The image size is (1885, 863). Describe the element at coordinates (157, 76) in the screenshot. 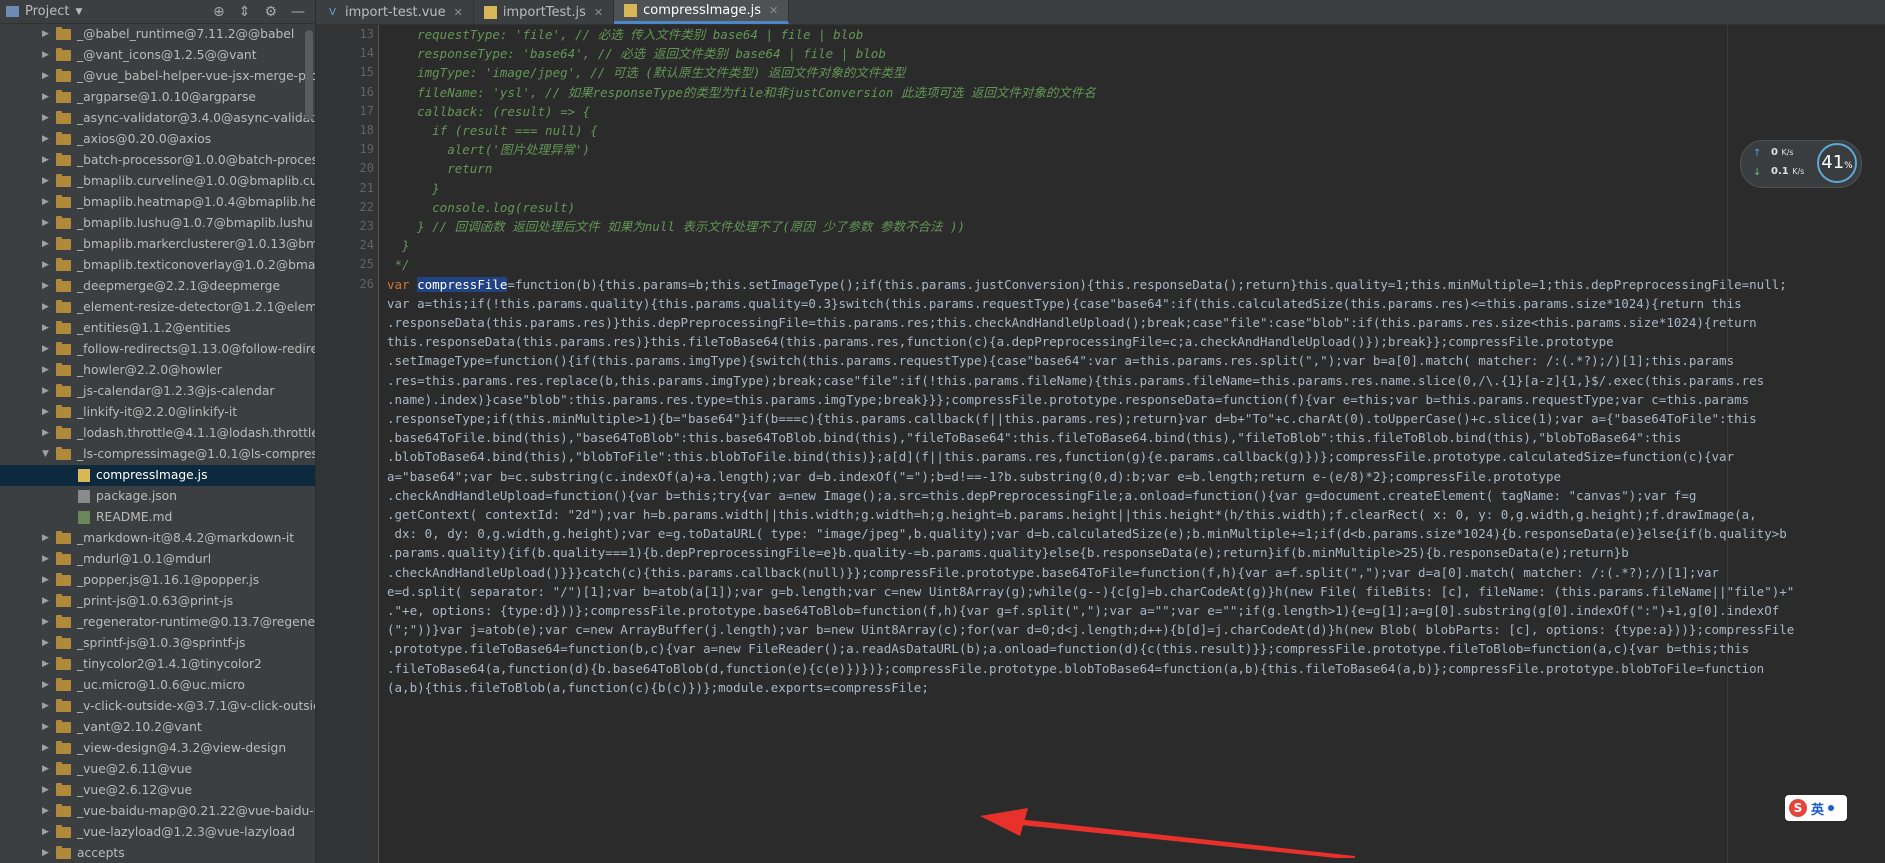

I see `tree-folder-item: ▶ _@vue_babel-helper-vue-jsx-merge-prop` at that location.